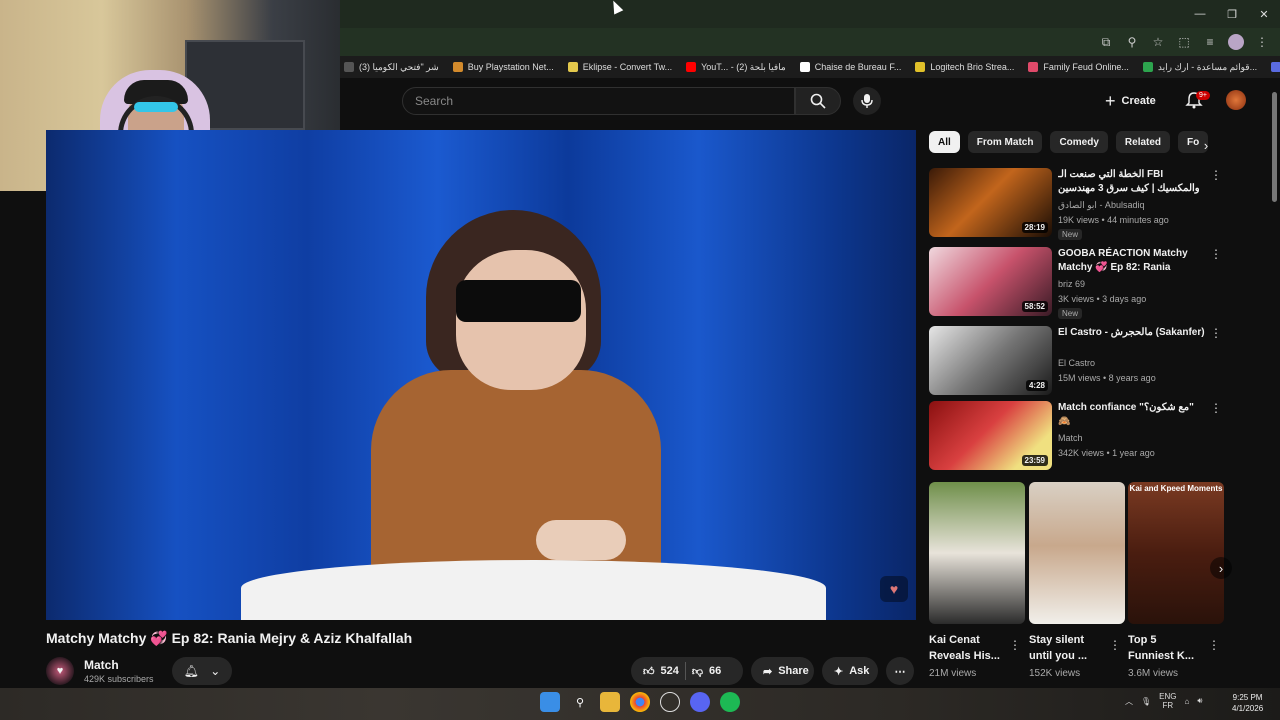 The height and width of the screenshot is (720, 1280). What do you see at coordinates (1199, 701) in the screenshot?
I see `volume-icon: 🔊︎` at bounding box center [1199, 701].